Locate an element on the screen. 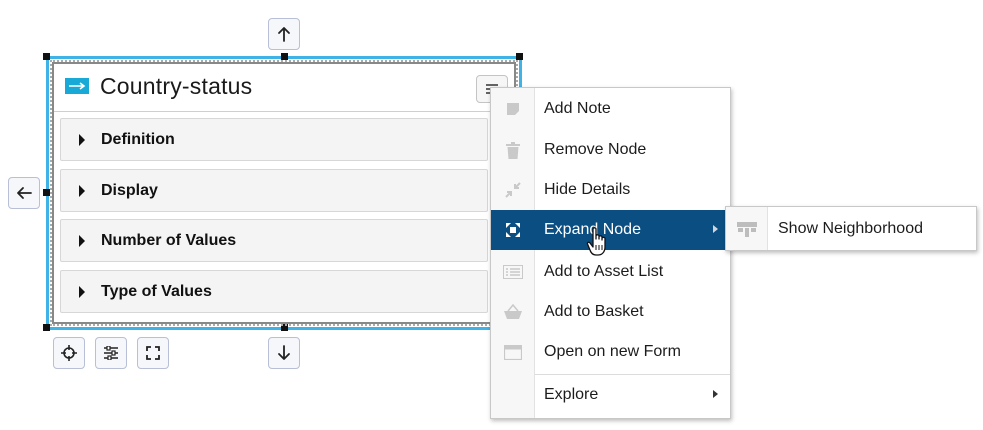  menu-item-open-on-new-form: Open on new Form is located at coordinates (610, 352).